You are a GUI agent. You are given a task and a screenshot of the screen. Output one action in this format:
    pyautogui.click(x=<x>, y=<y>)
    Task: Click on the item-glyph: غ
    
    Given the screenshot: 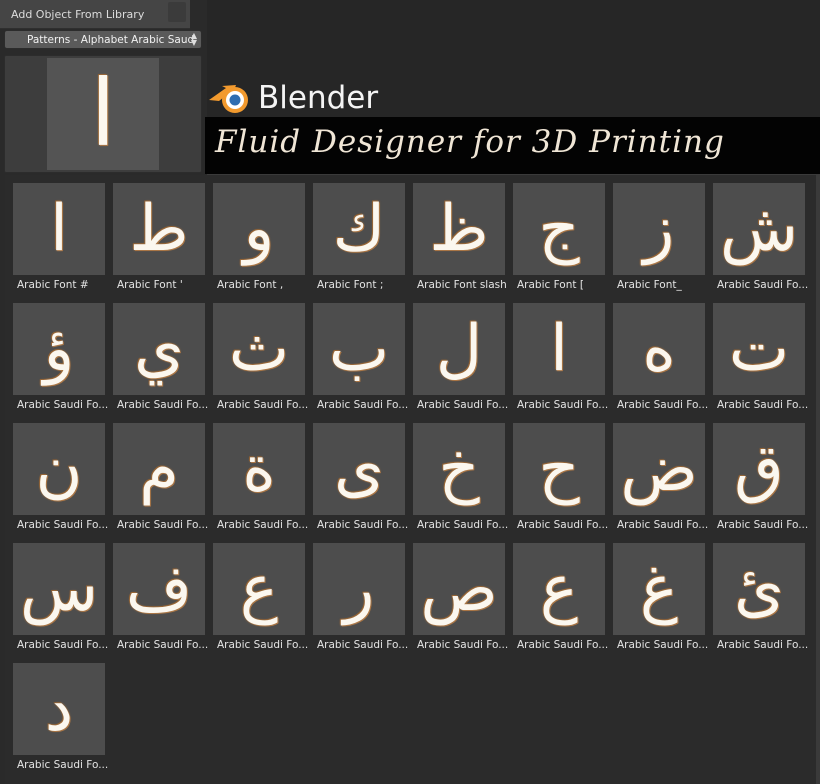 What is the action you would take?
    pyautogui.click(x=659, y=589)
    